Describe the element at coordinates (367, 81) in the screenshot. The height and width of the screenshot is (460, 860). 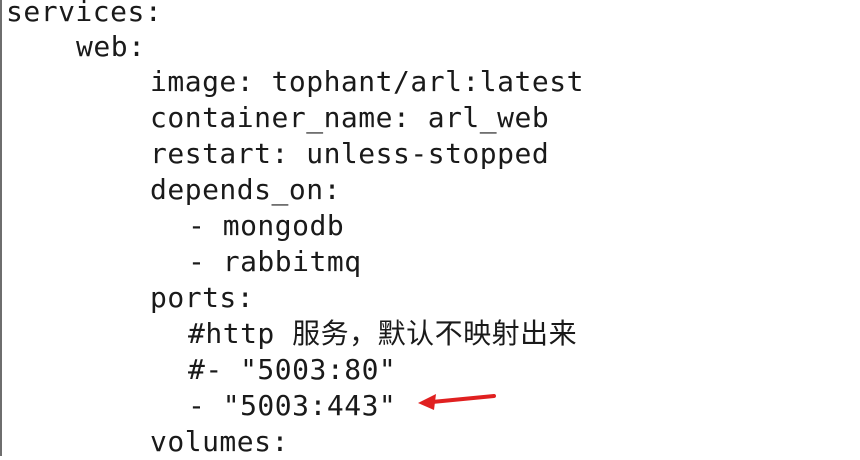
I see `code-line-image: image: tophant/arl:latest` at that location.